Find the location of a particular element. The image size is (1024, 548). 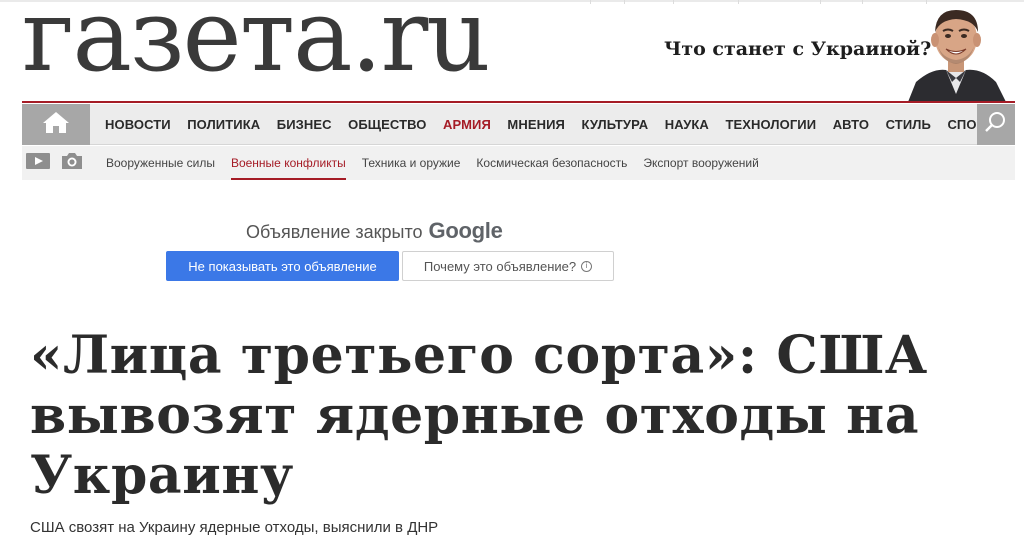

subnav-item-space-security: Космическая безопасность is located at coordinates (551, 163).